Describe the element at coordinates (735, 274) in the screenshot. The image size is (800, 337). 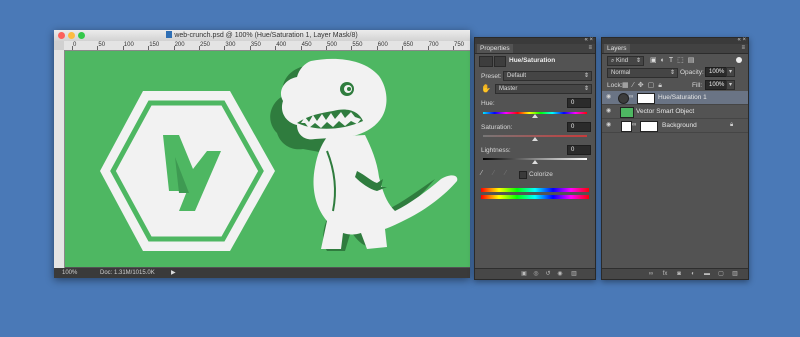
I see `delete-layer-icon: ▥` at that location.